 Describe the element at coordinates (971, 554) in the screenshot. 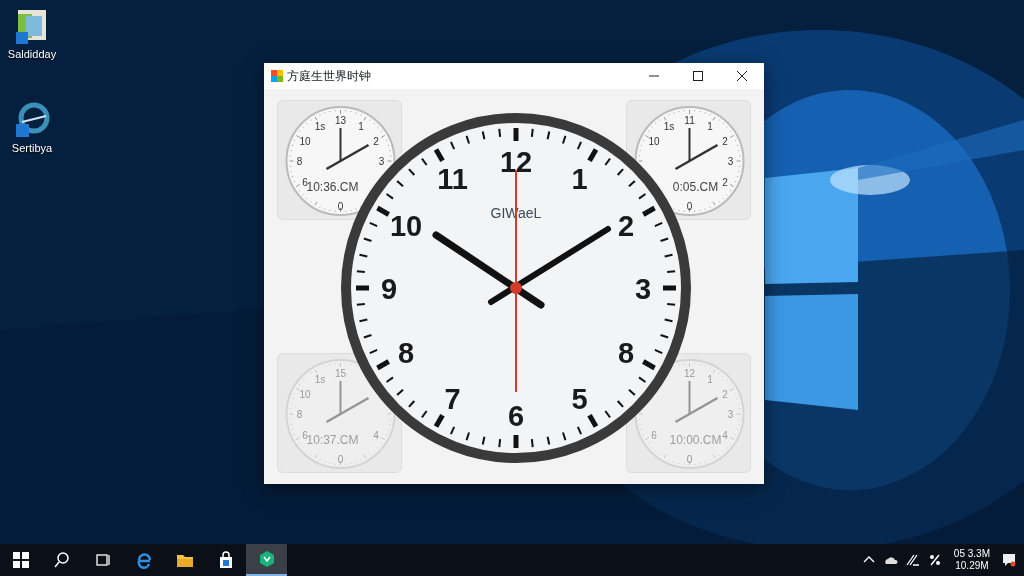

I see `clock-line: 05 3.3M` at that location.